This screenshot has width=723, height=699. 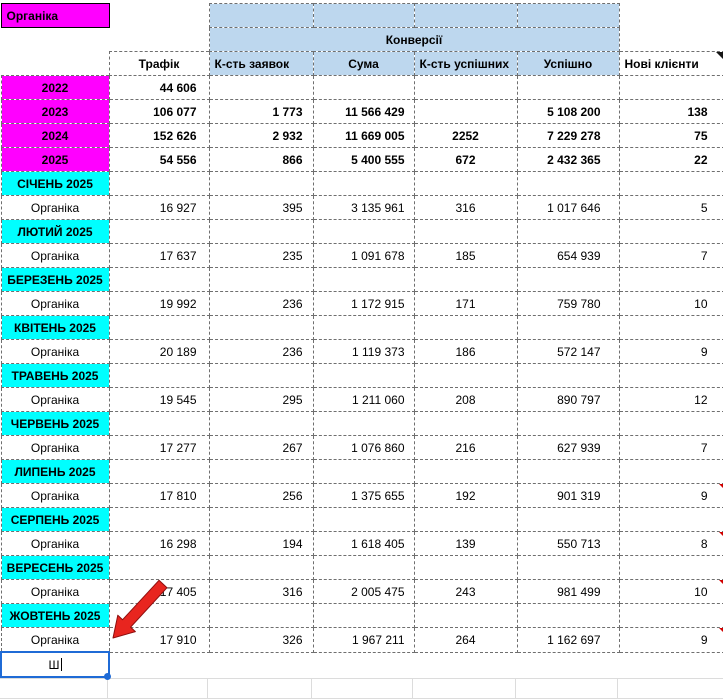 What do you see at coordinates (261, 160) in the screenshot?
I see `value-cell: 866` at bounding box center [261, 160].